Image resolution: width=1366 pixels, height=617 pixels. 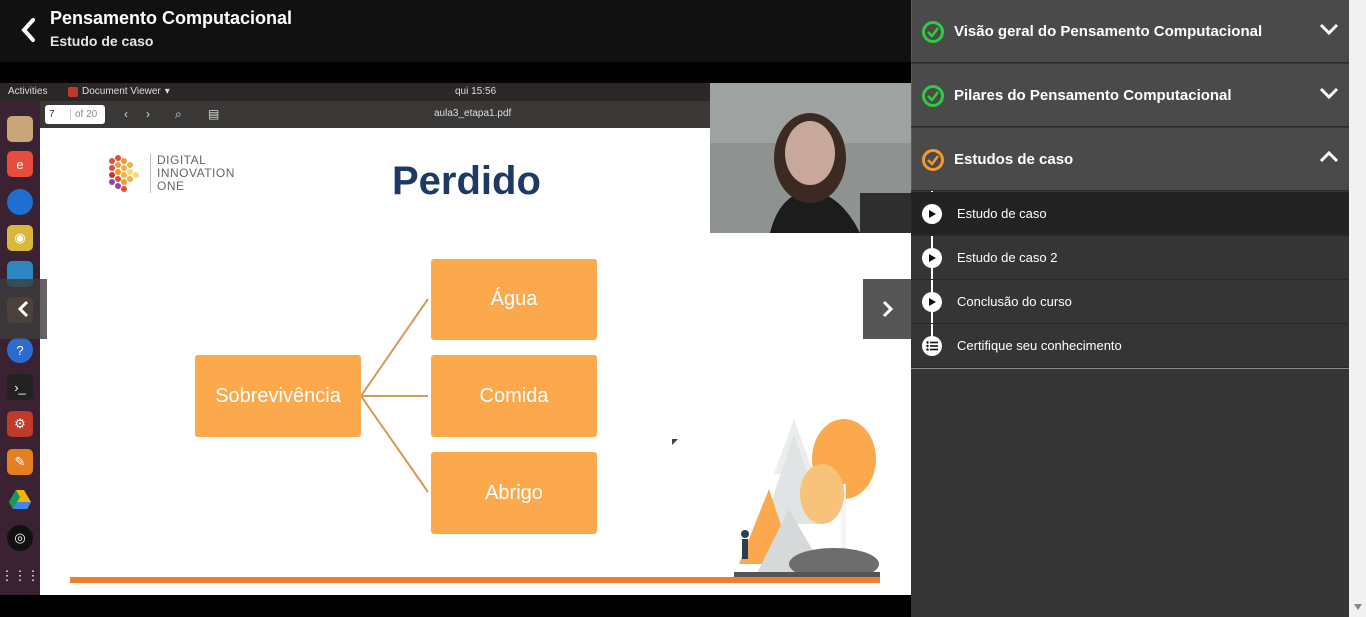 What do you see at coordinates (102, 41) in the screenshot?
I see `lesson-title: Estudo de caso` at bounding box center [102, 41].